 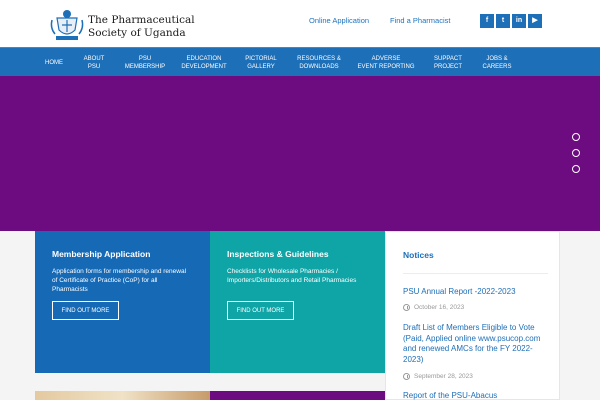 What do you see at coordinates (487, 21) in the screenshot?
I see `facebook-icon: f` at bounding box center [487, 21].